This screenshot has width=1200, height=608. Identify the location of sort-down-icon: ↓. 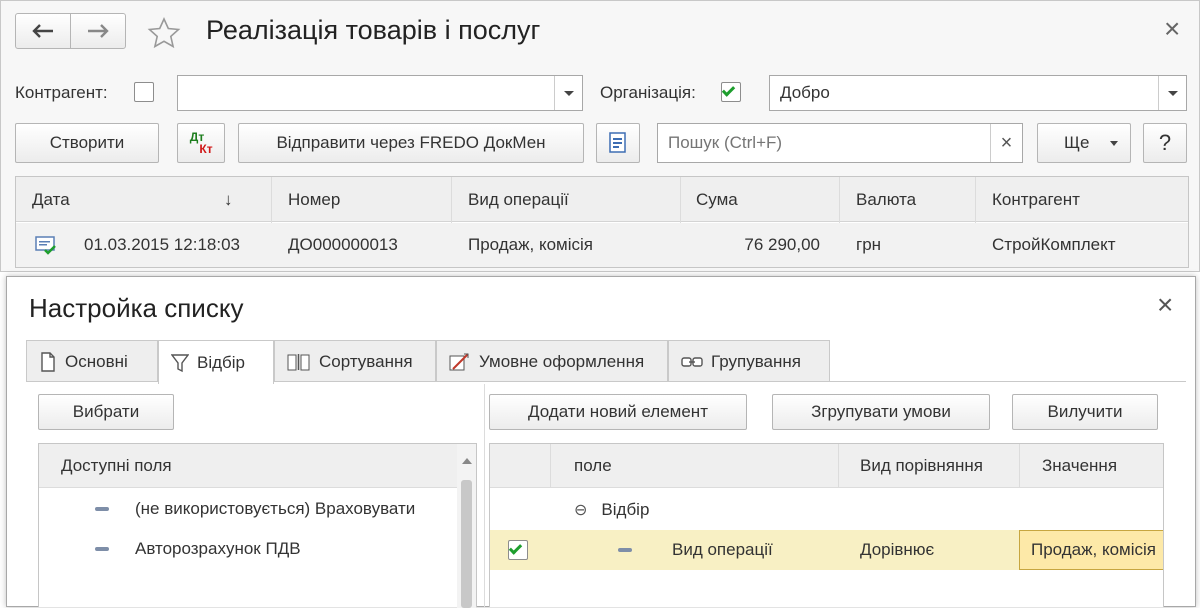
(228, 199).